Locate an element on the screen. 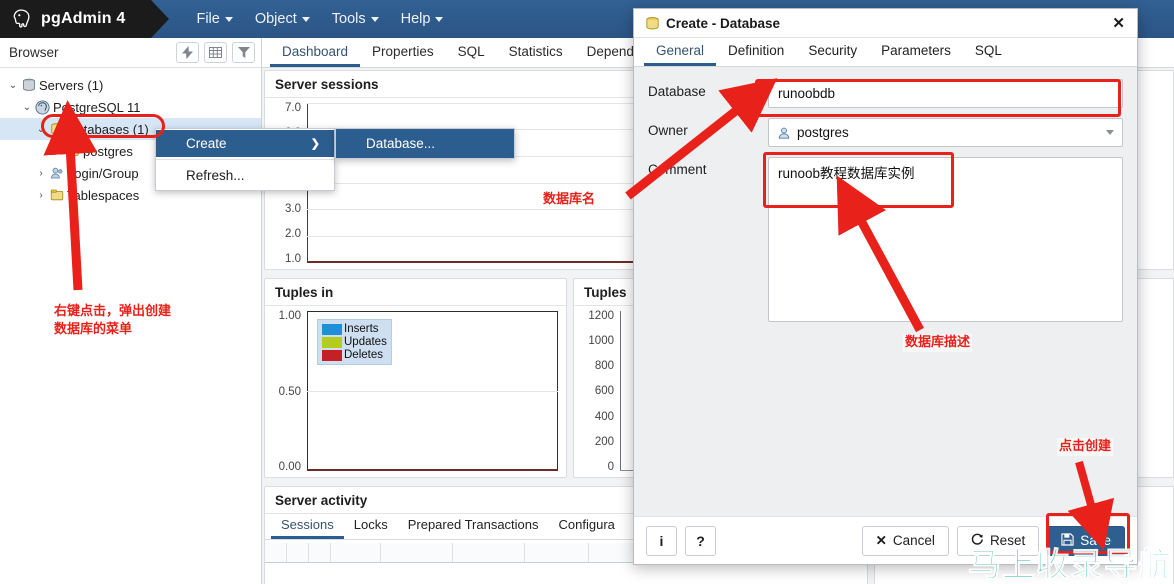 The width and height of the screenshot is (1174, 584). dialog-tab-general: General is located at coordinates (680, 53).